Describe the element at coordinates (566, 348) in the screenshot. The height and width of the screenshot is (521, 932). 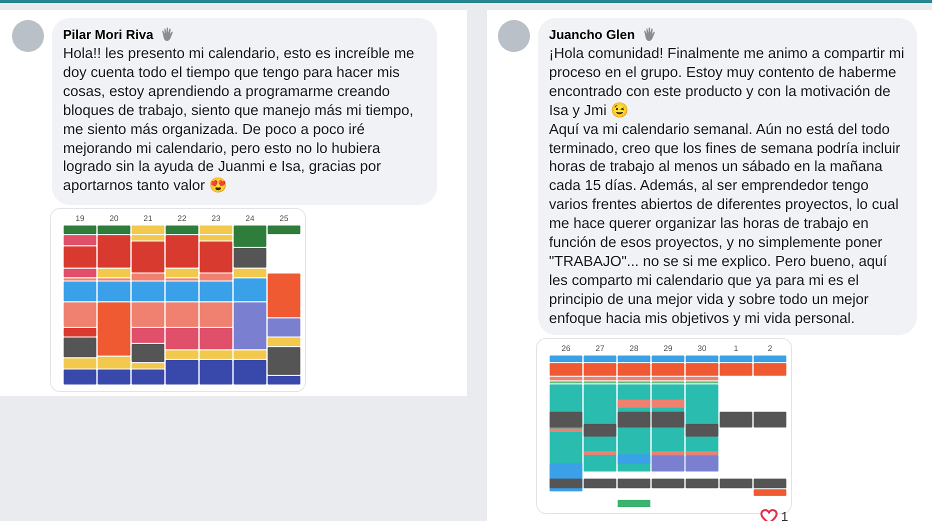
I see `day-number: 26` at that location.